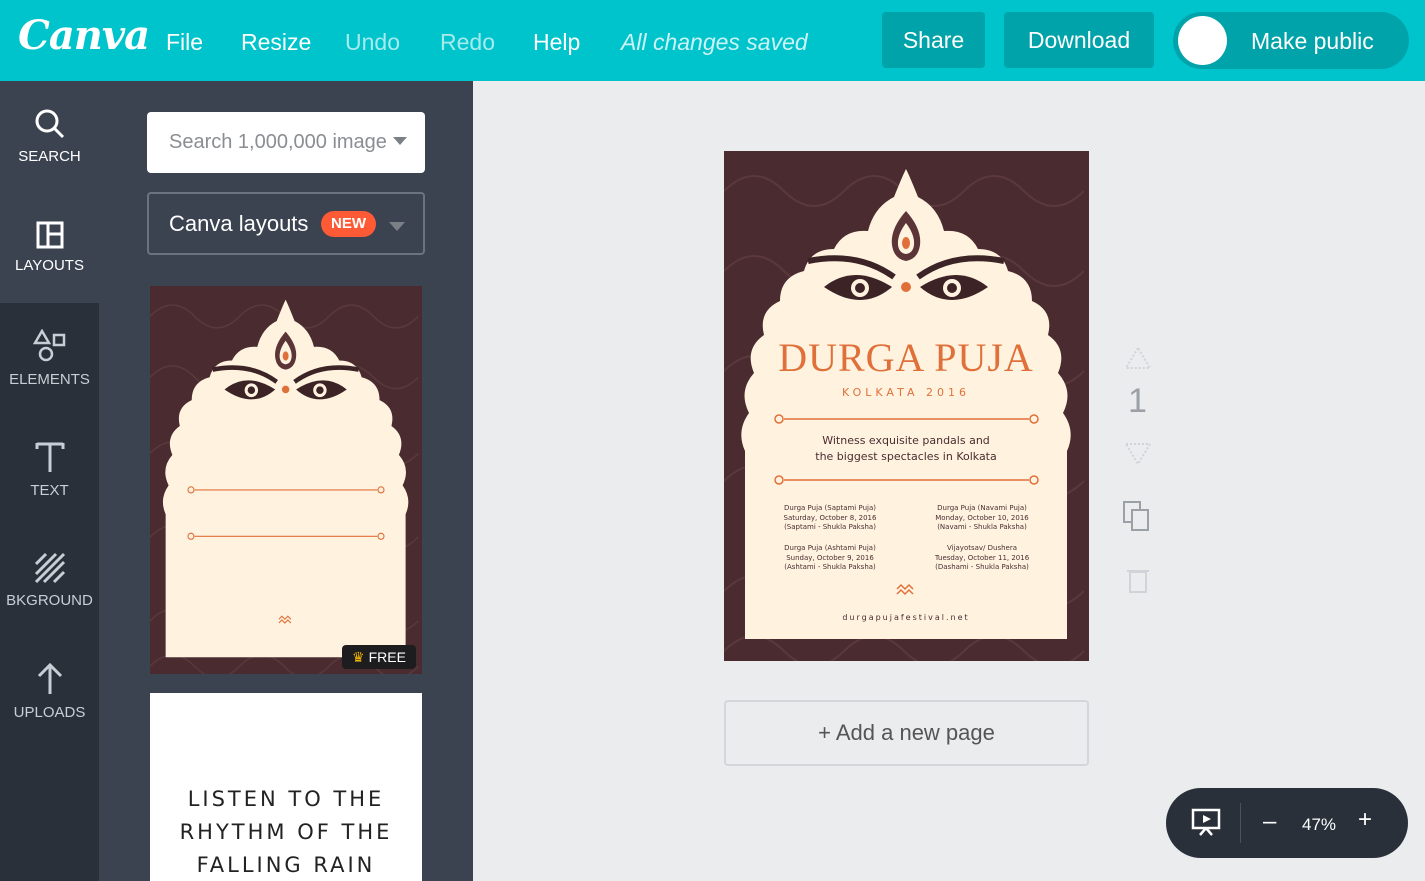 Image resolution: width=1425 pixels, height=881 pixels. What do you see at coordinates (830, 518) in the screenshot?
I see `event-line: Saturday, October 8, 2016` at bounding box center [830, 518].